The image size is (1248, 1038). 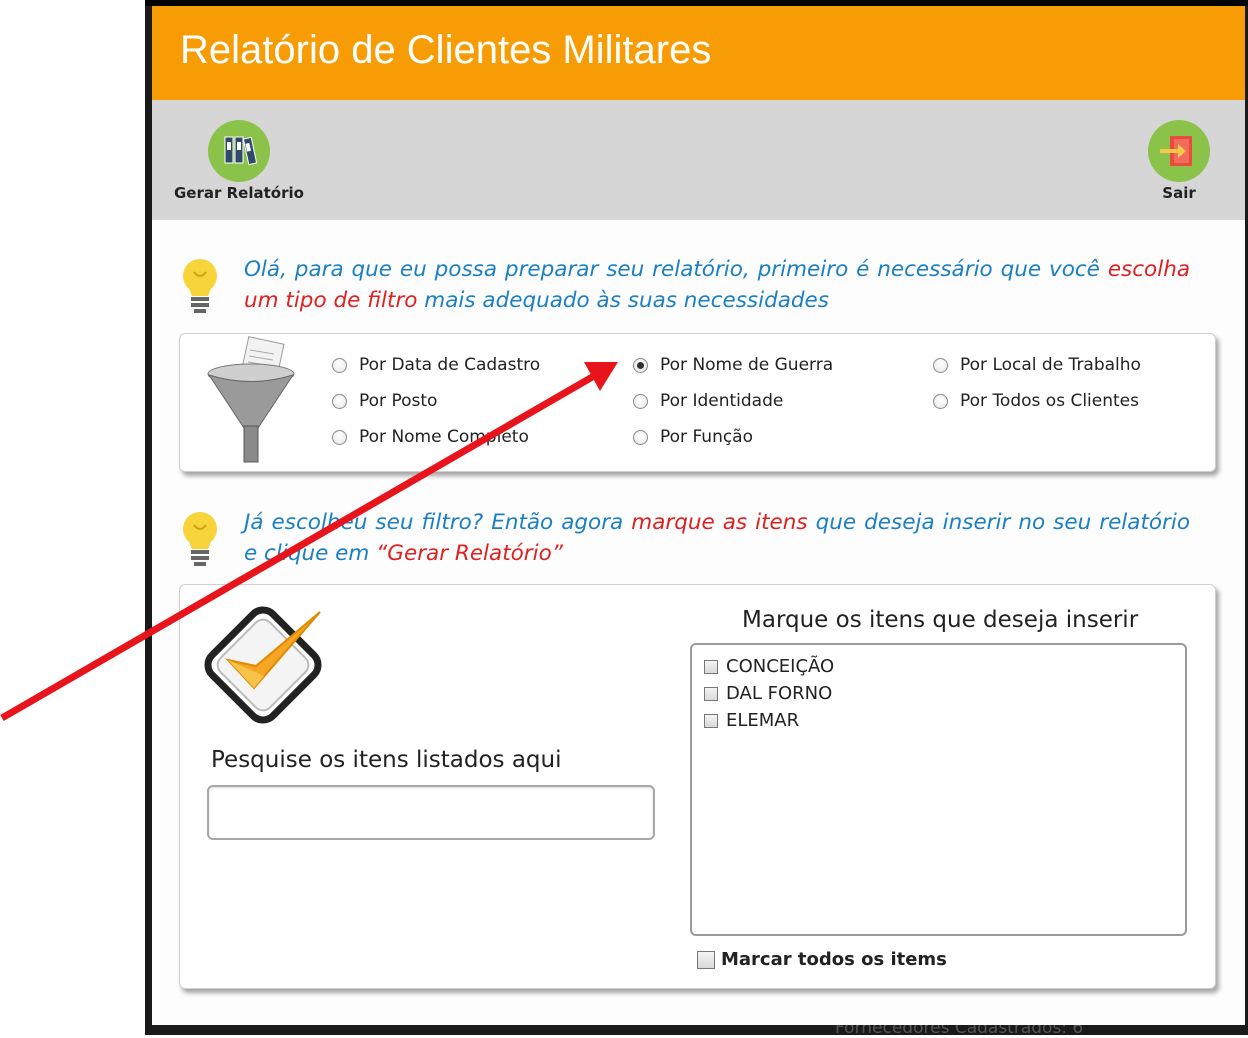 I want to click on filter-option-label: Por Data de Cadastro, so click(x=450, y=365).